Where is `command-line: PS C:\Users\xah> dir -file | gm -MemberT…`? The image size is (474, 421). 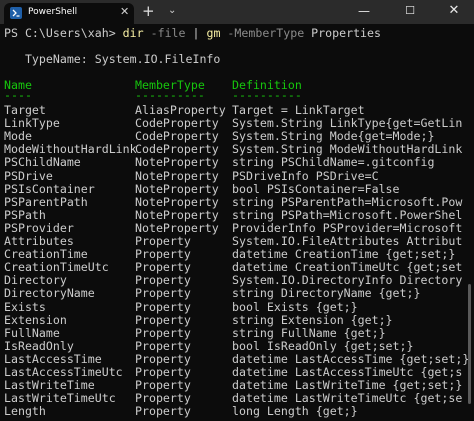 command-line: PS C:\Users\xah> dir -file | gm -MemberT… is located at coordinates (192, 33).